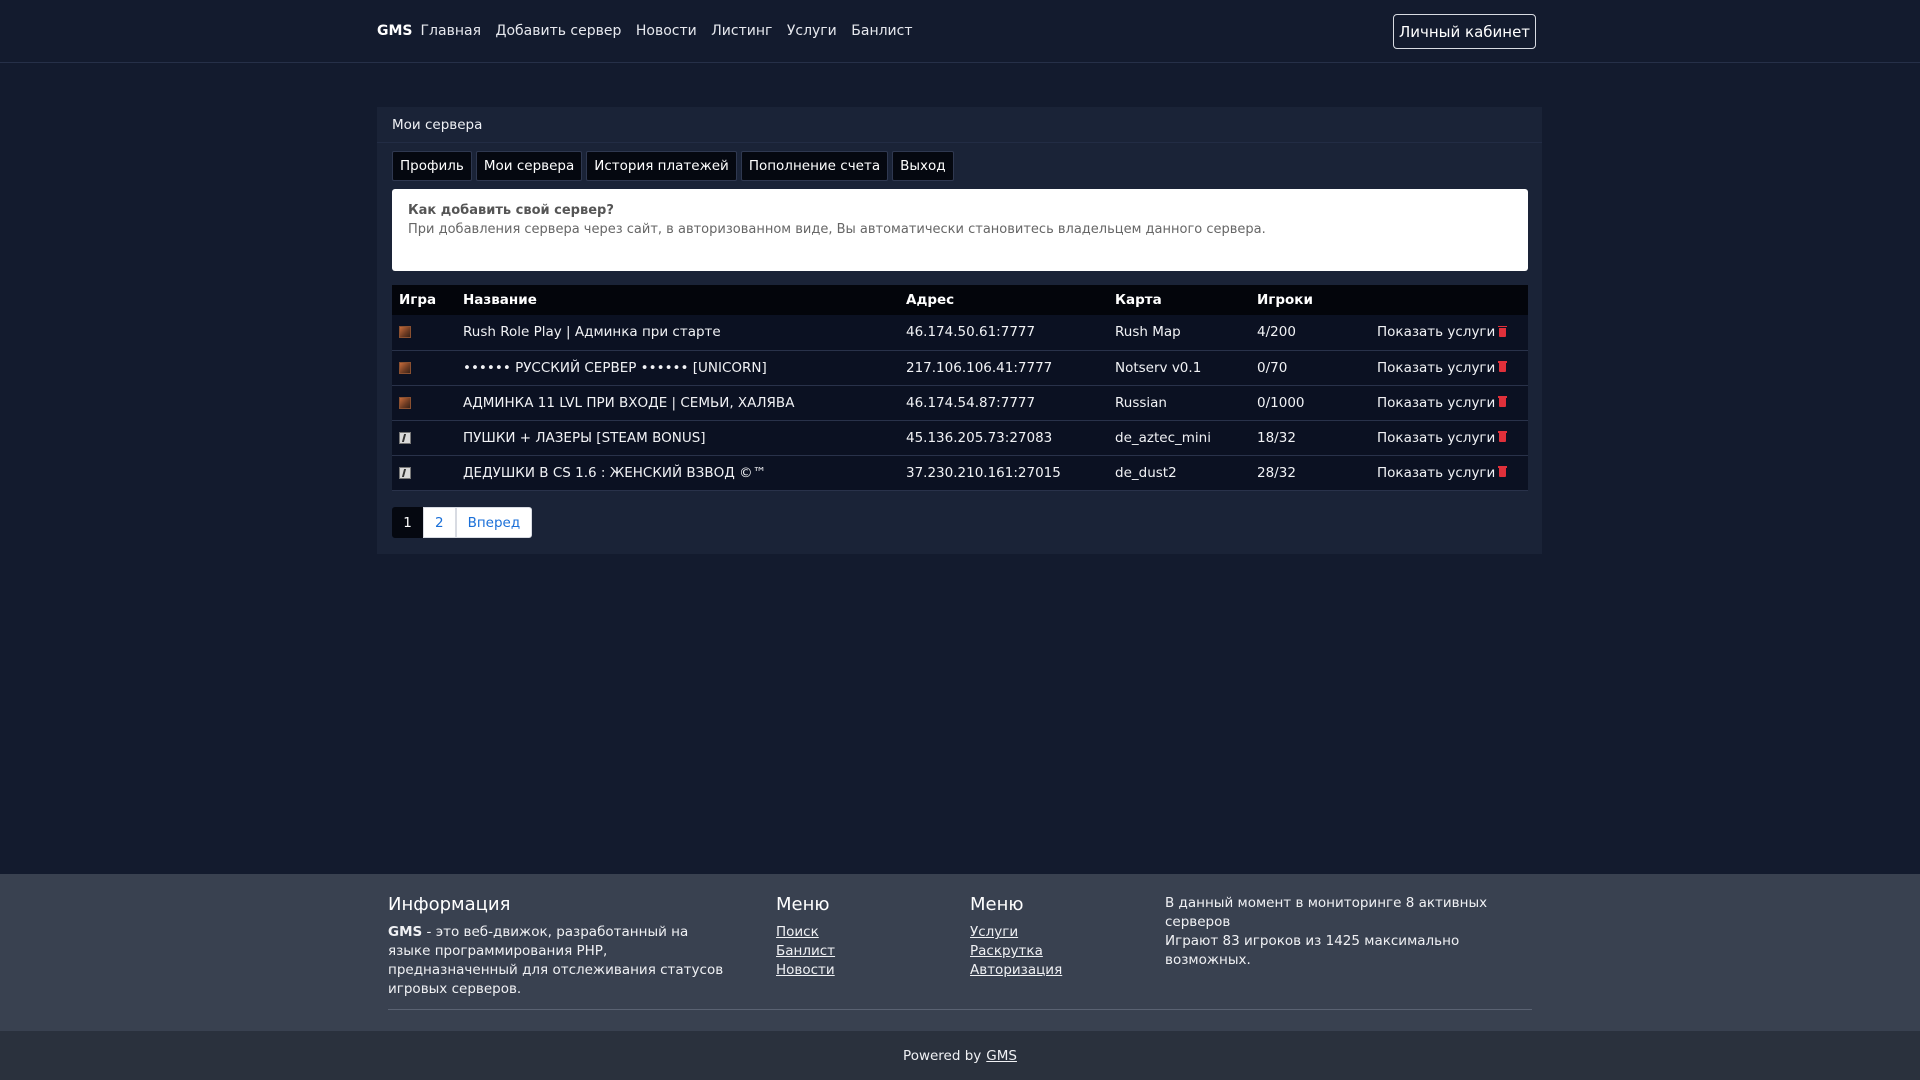 The image size is (1920, 1080). I want to click on page-1: 1, so click(407, 522).